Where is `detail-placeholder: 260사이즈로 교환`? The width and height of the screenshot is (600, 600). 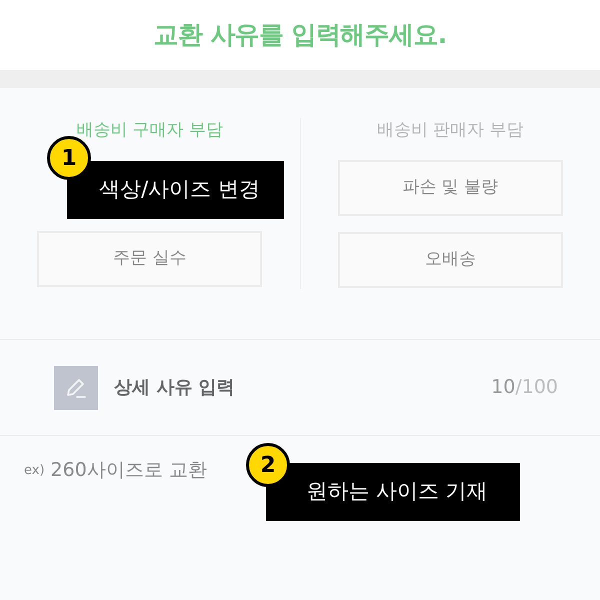 detail-placeholder: 260사이즈로 교환 is located at coordinates (128, 470).